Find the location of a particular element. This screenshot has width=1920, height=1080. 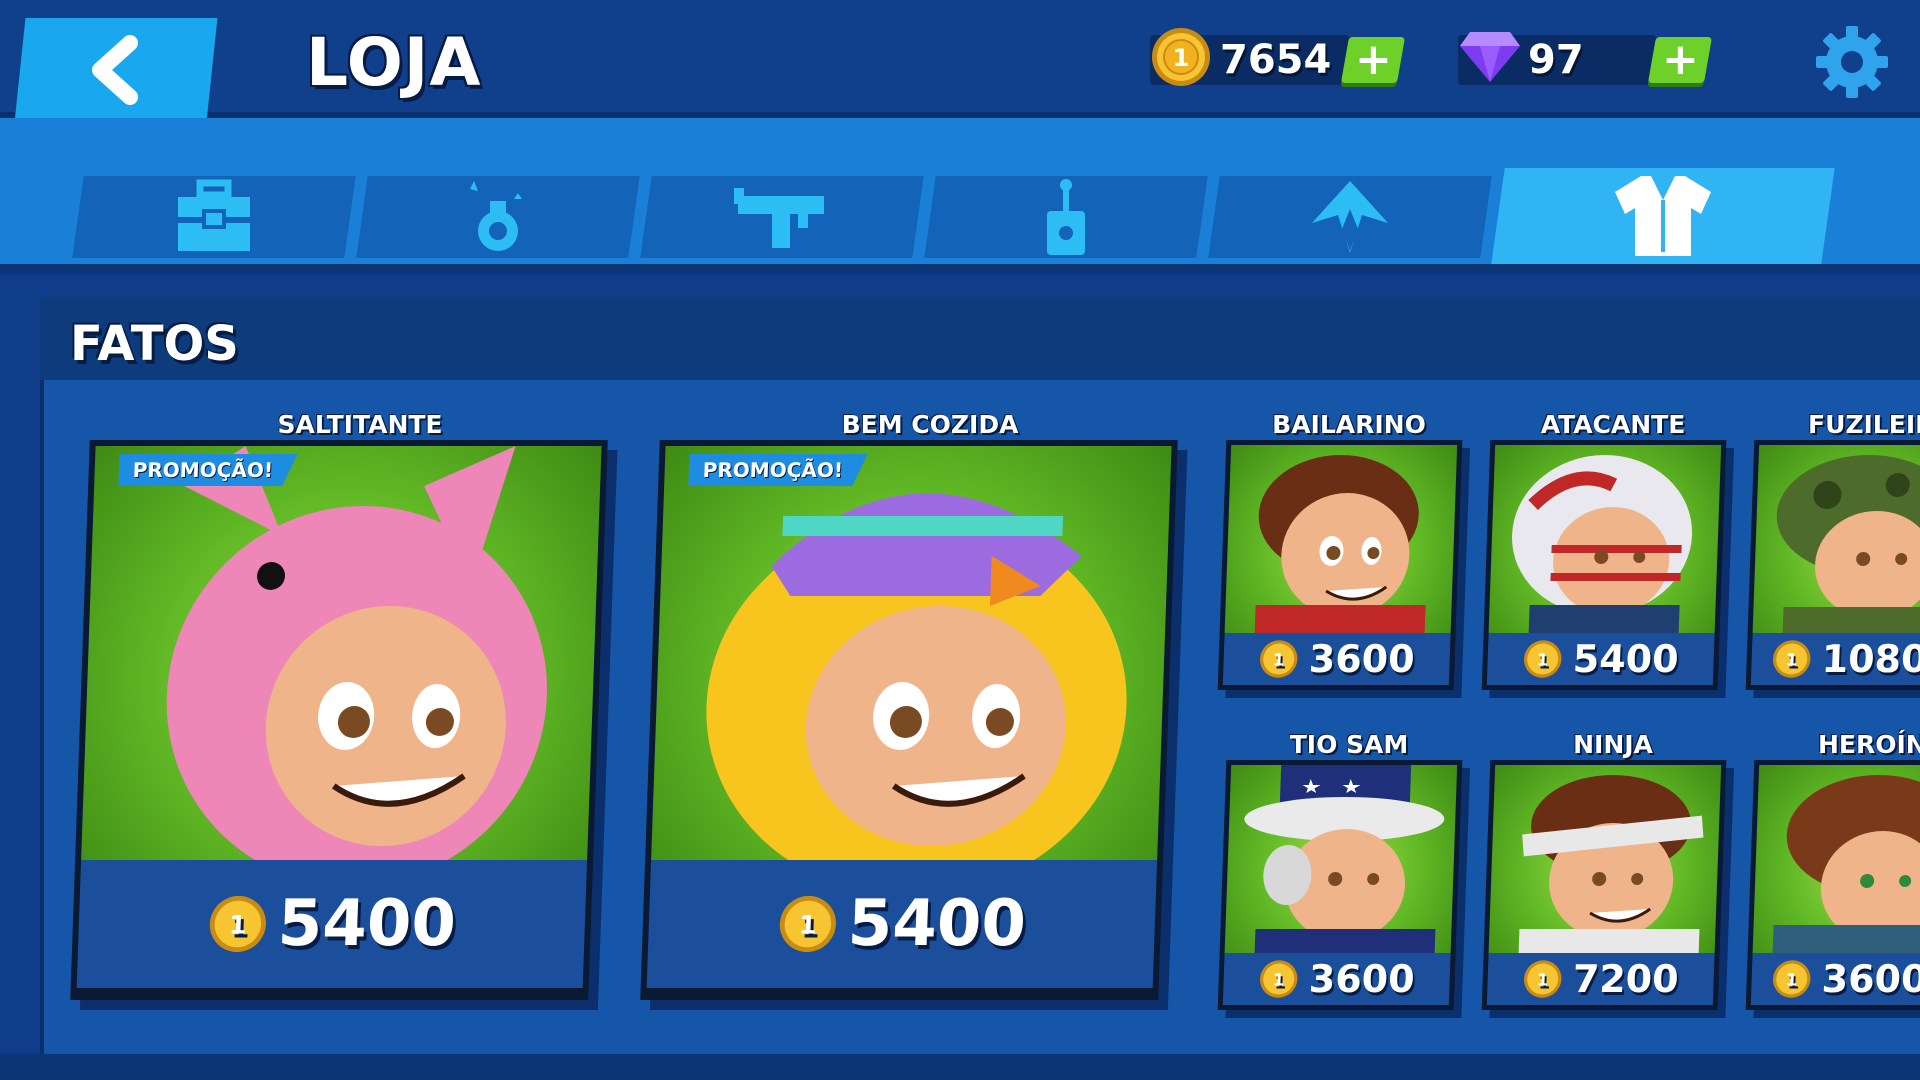

upgrade-arrow-icon is located at coordinates (1350, 217).